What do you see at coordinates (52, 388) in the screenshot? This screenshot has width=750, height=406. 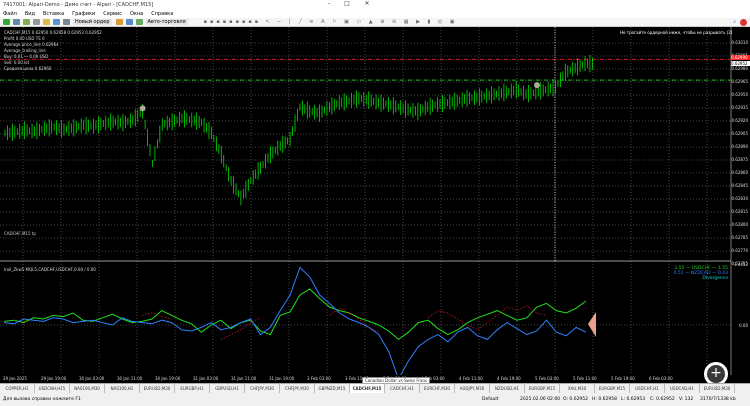 I see `tab-usdcnh-h15: USDCNH,H15` at bounding box center [52, 388].